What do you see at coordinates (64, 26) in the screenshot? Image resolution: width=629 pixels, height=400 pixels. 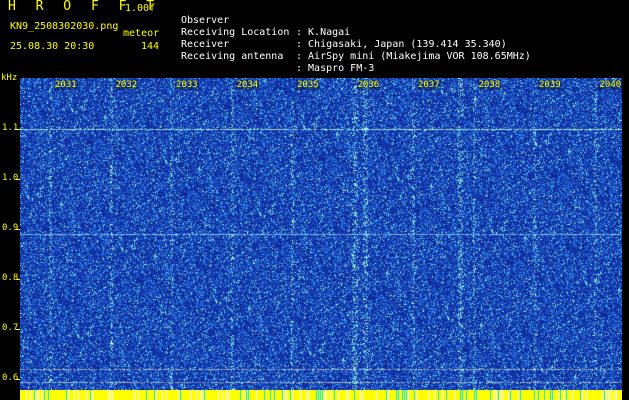 I see `file-name: KN9_2508302030.png` at bounding box center [64, 26].